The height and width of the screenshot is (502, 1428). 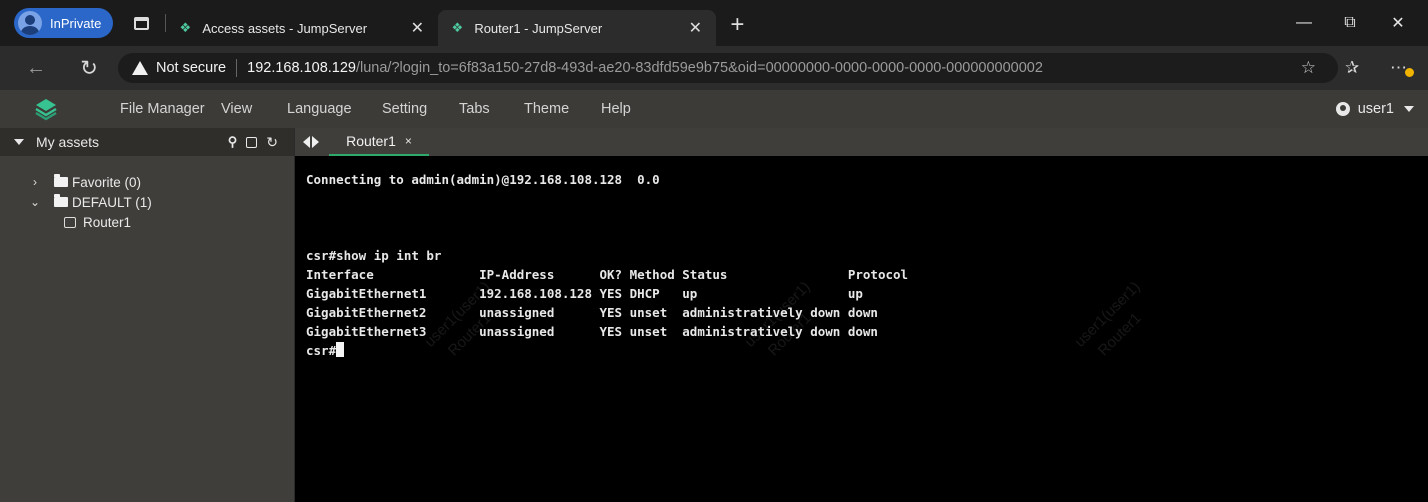 I want to click on url-divider, so click(x=237, y=68).